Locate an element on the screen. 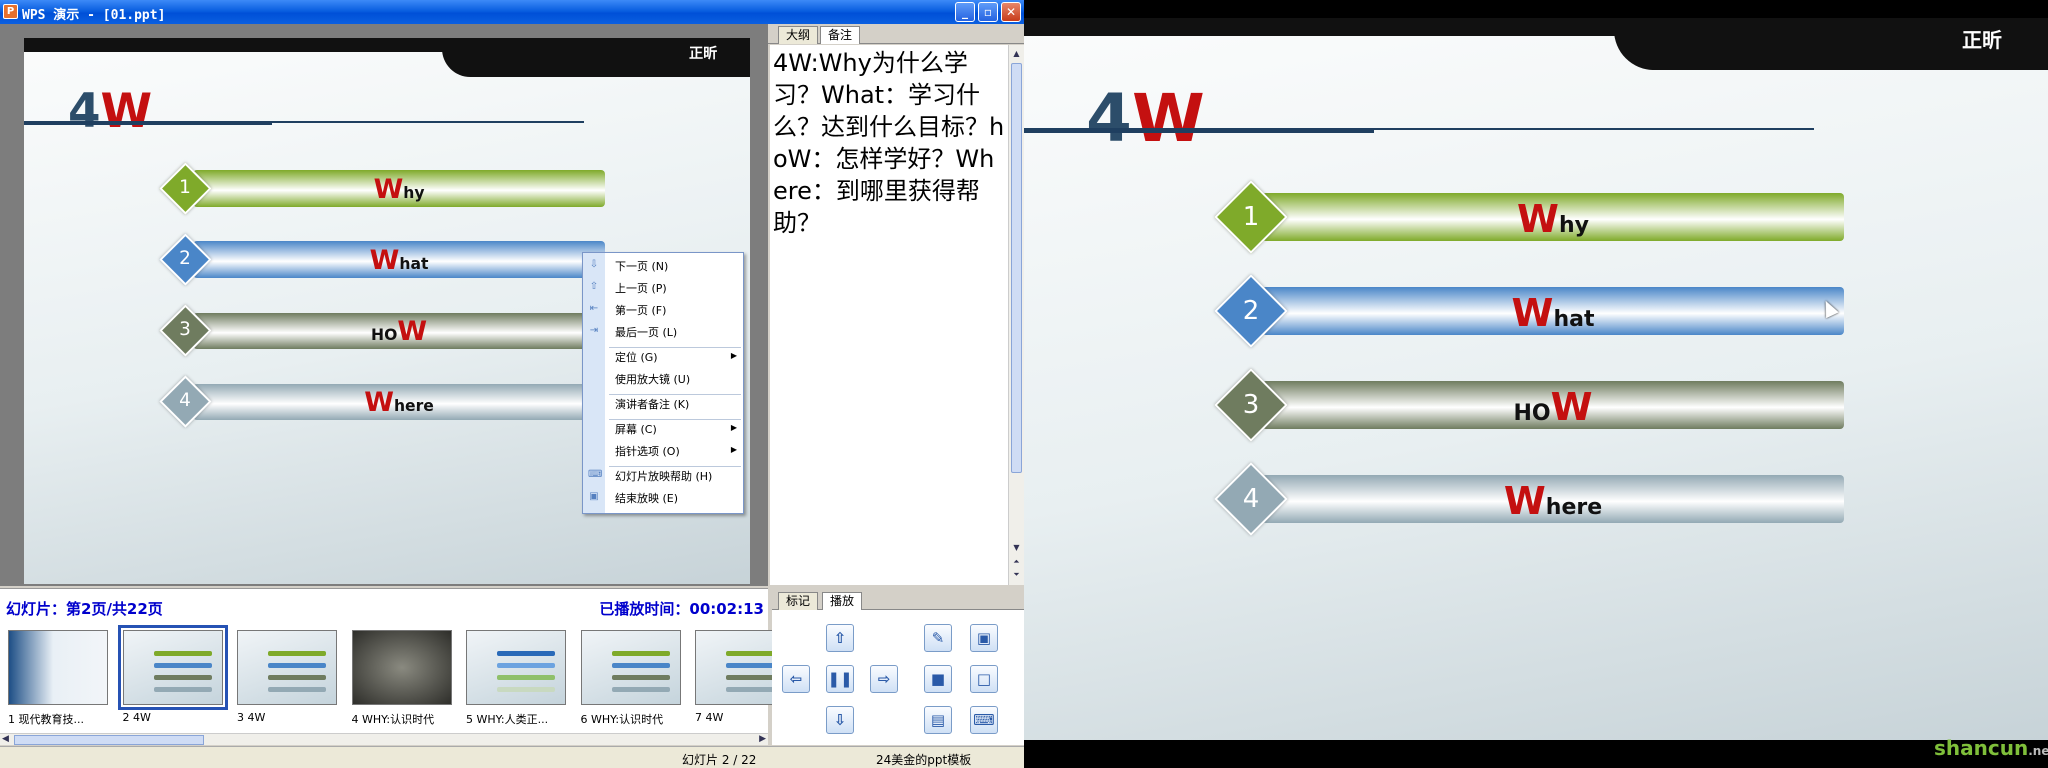  slide-title: 4W is located at coordinates (110, 112).